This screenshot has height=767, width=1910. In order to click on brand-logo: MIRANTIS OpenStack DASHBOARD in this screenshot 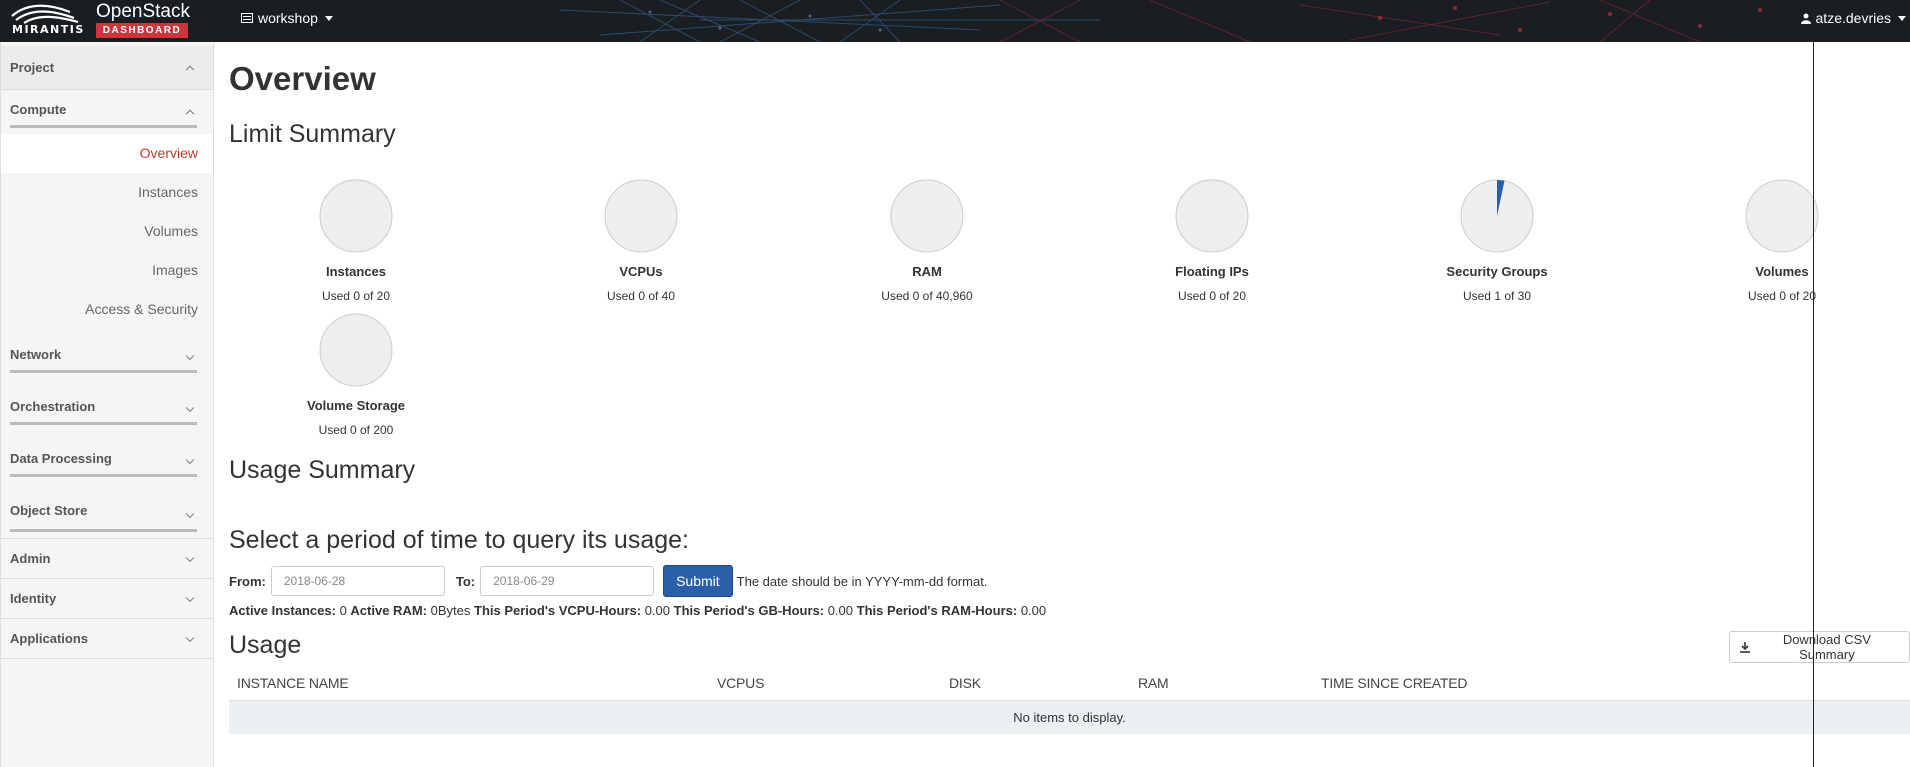, I will do `click(100, 21)`.